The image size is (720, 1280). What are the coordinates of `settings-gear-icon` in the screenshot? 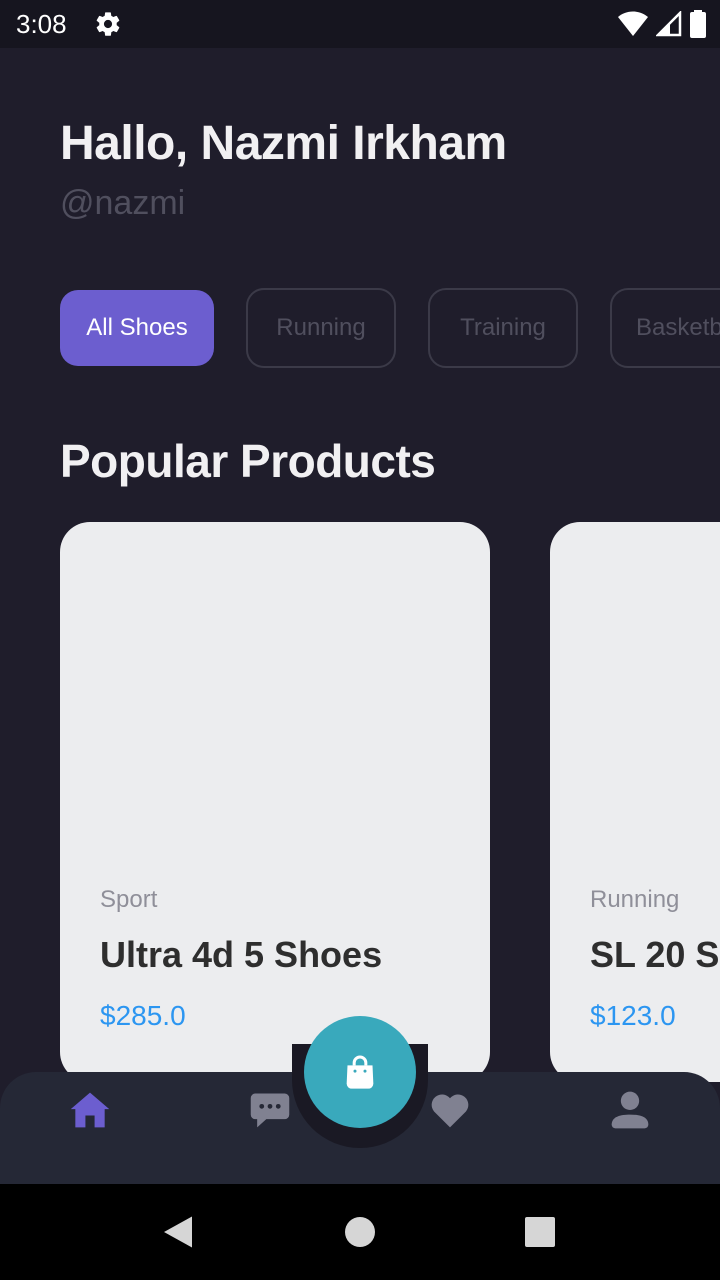 It's located at (108, 24).